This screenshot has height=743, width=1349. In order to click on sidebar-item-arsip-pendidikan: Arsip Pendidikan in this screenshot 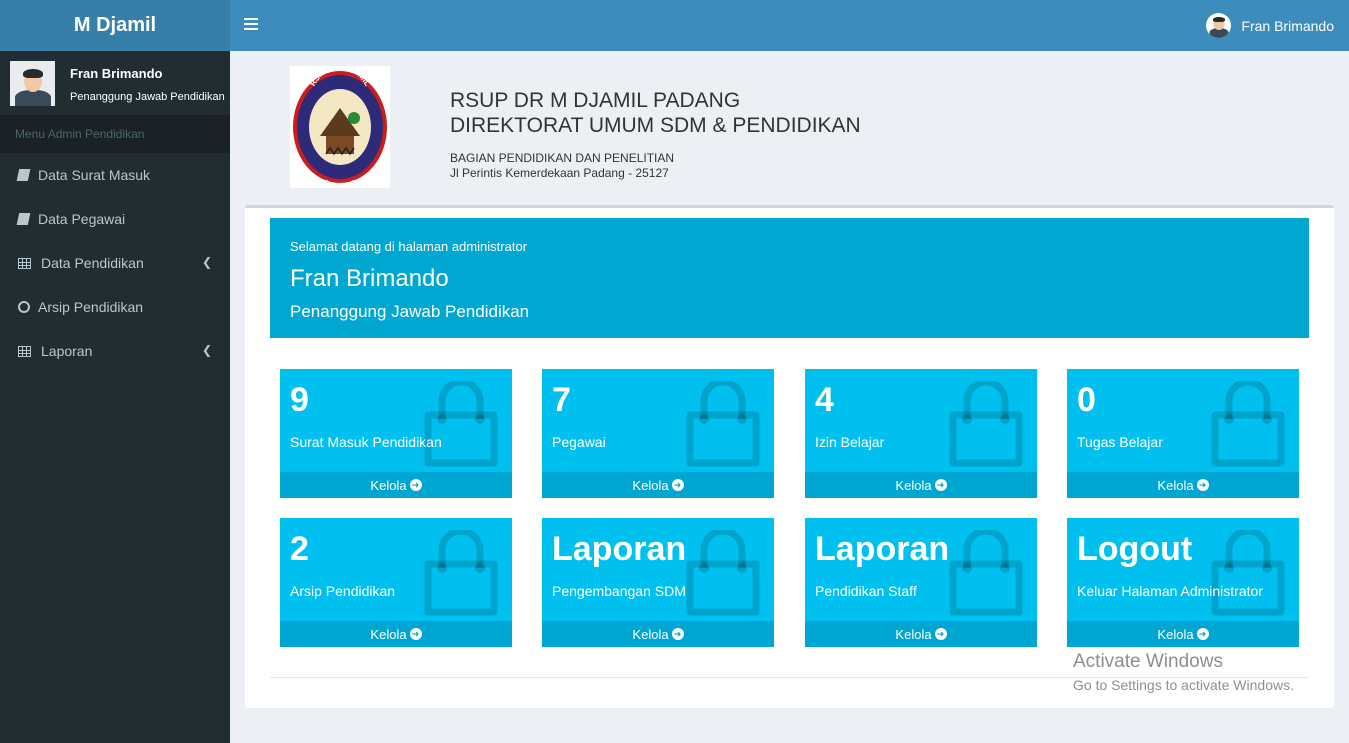, I will do `click(115, 307)`.